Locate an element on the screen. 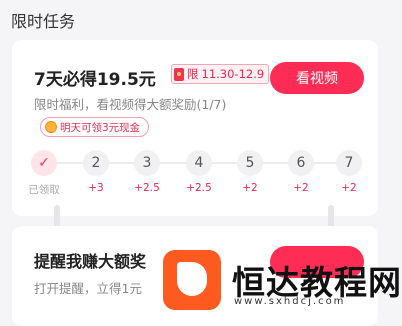  day-4: 4 +2.5 is located at coordinates (199, 172).